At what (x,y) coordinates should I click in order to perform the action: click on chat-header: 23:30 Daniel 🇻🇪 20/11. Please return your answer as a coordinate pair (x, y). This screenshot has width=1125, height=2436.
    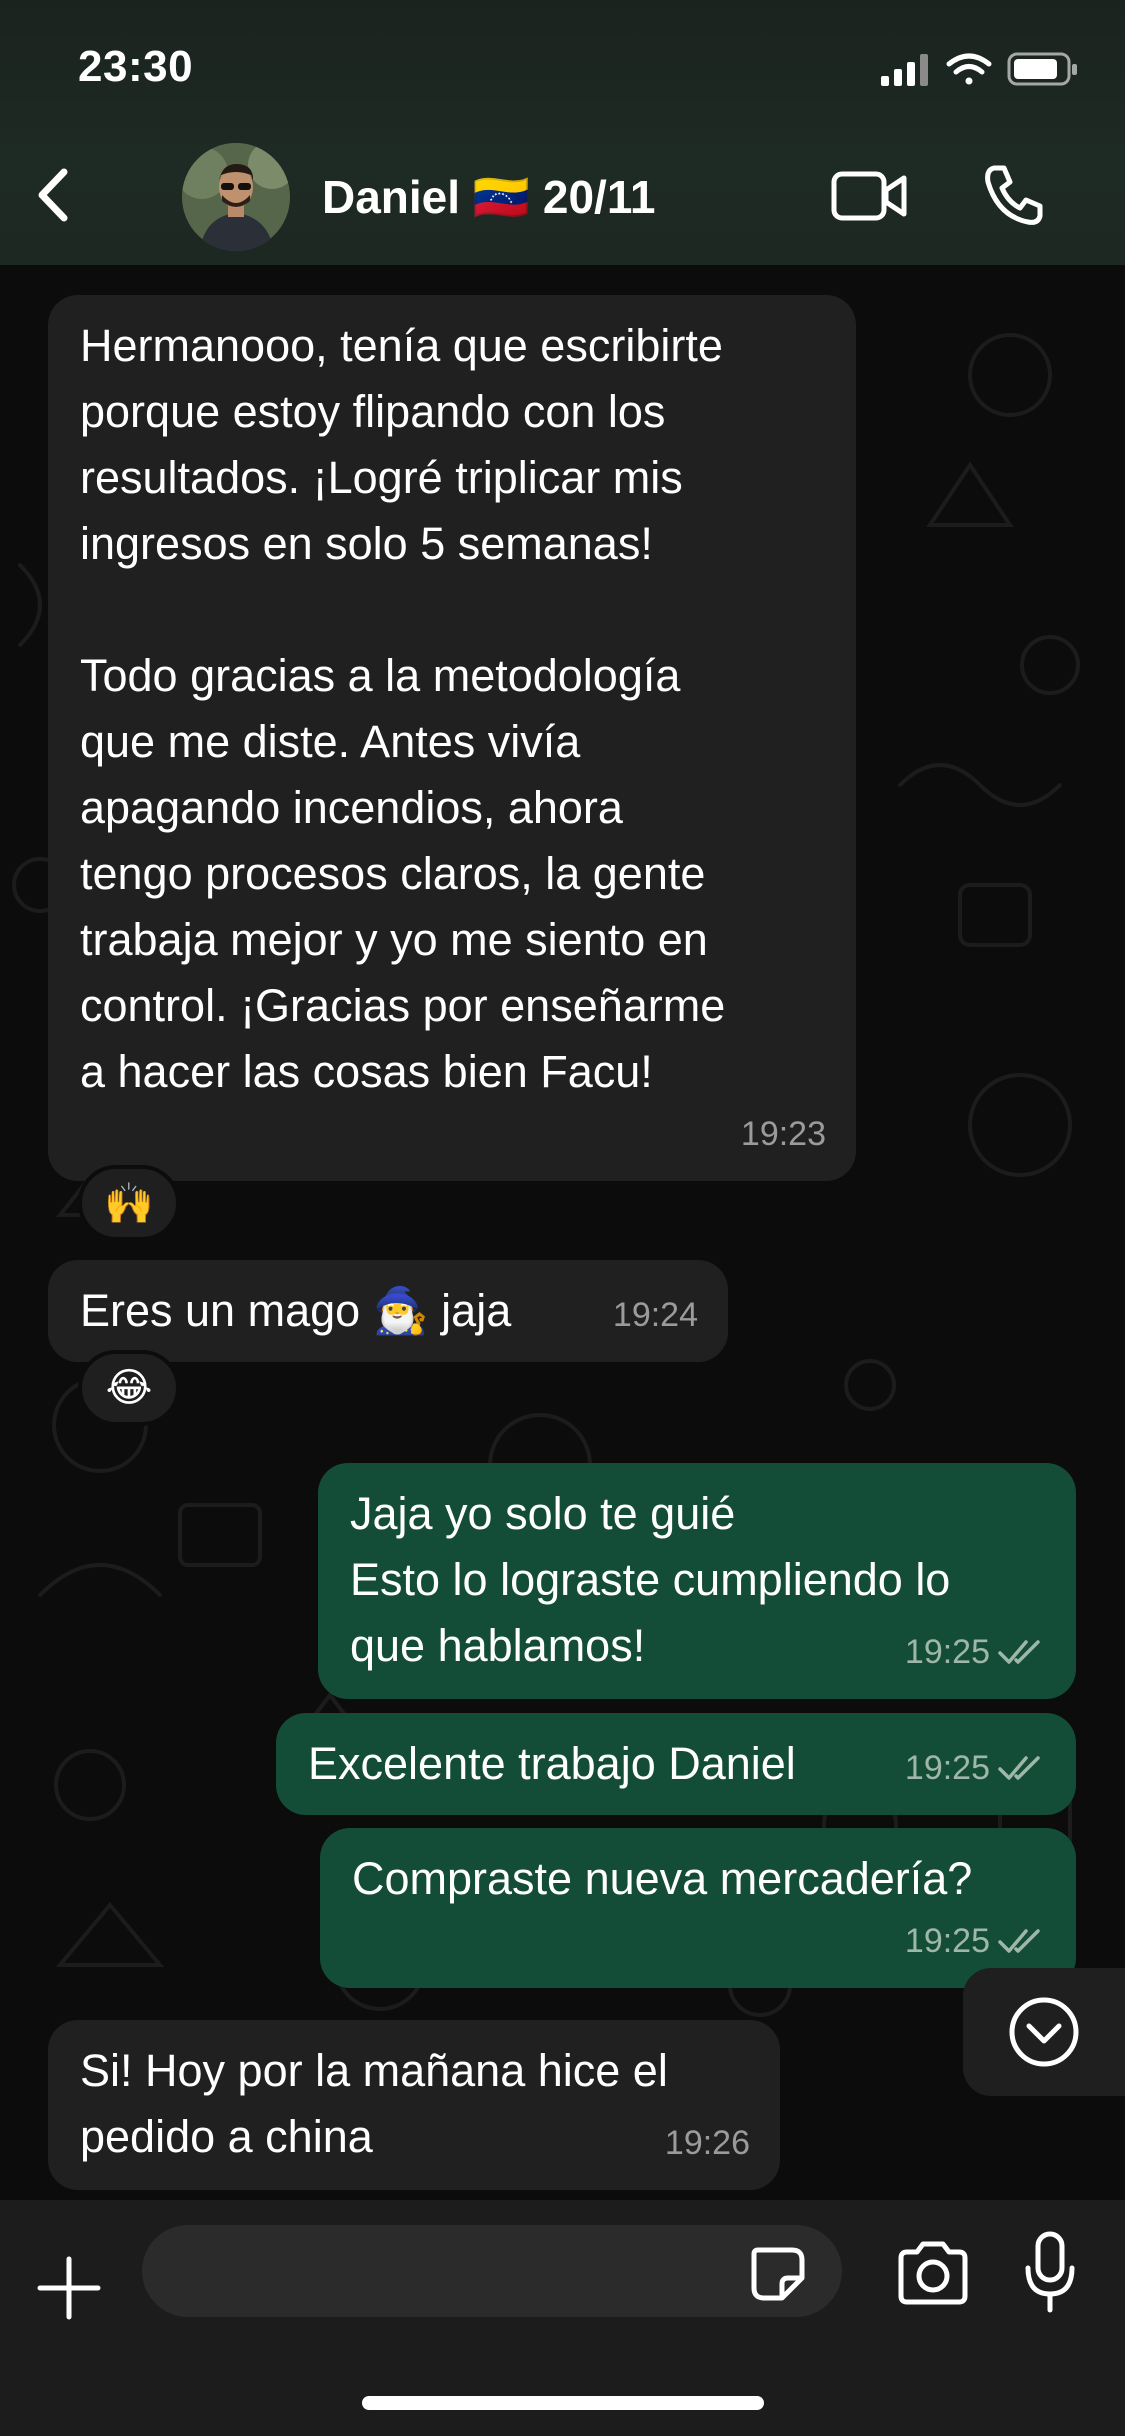
    Looking at the image, I should click on (562, 132).